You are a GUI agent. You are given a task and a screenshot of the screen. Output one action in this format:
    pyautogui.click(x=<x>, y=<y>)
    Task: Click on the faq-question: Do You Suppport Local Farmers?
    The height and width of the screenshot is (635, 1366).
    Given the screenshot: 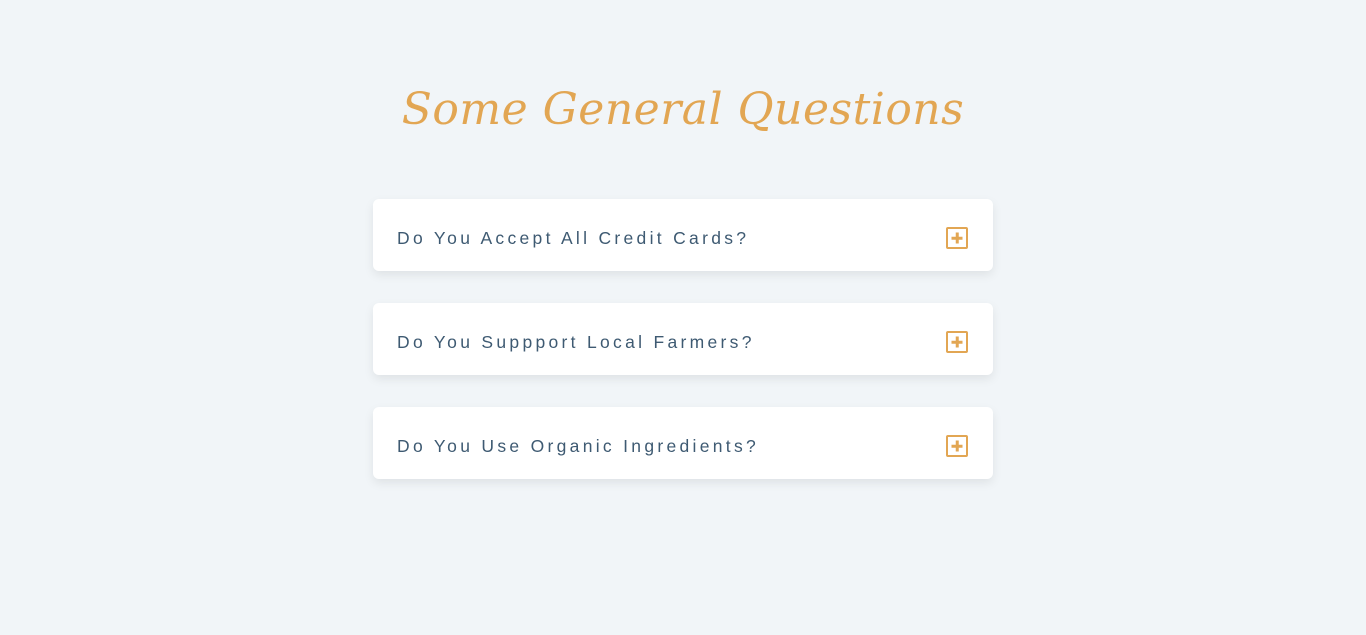 What is the action you would take?
    pyautogui.click(x=576, y=339)
    